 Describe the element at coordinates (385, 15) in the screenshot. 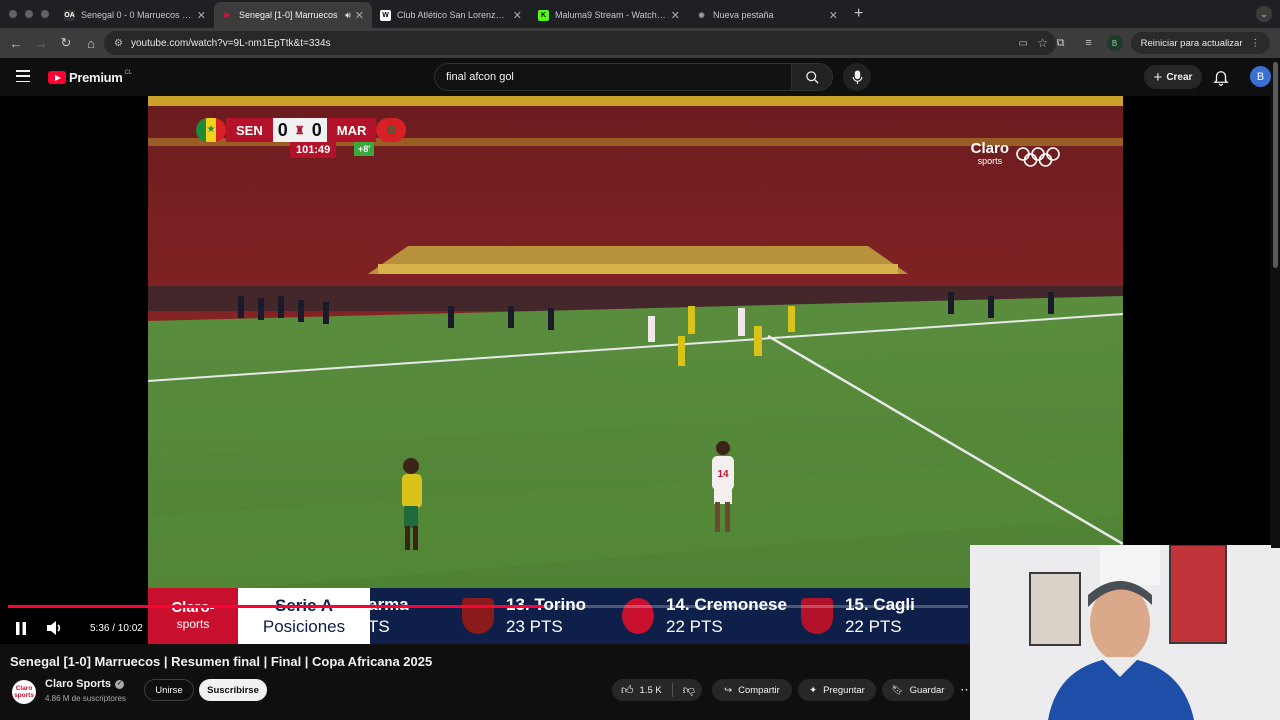

I see `wikipedia-favicon-icon: W` at that location.